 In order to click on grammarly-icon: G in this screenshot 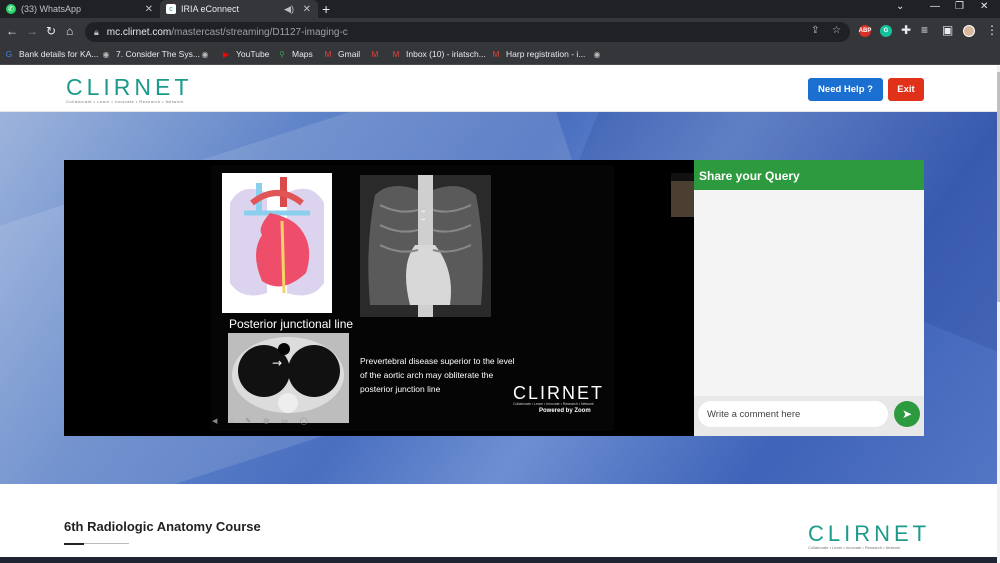, I will do `click(886, 31)`.